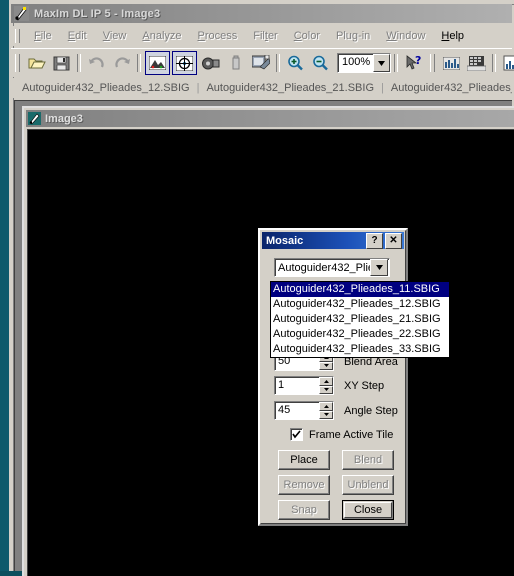 This screenshot has width=514, height=576. Describe the element at coordinates (34, 118) in the screenshot. I see `image-doc-icon` at that location.